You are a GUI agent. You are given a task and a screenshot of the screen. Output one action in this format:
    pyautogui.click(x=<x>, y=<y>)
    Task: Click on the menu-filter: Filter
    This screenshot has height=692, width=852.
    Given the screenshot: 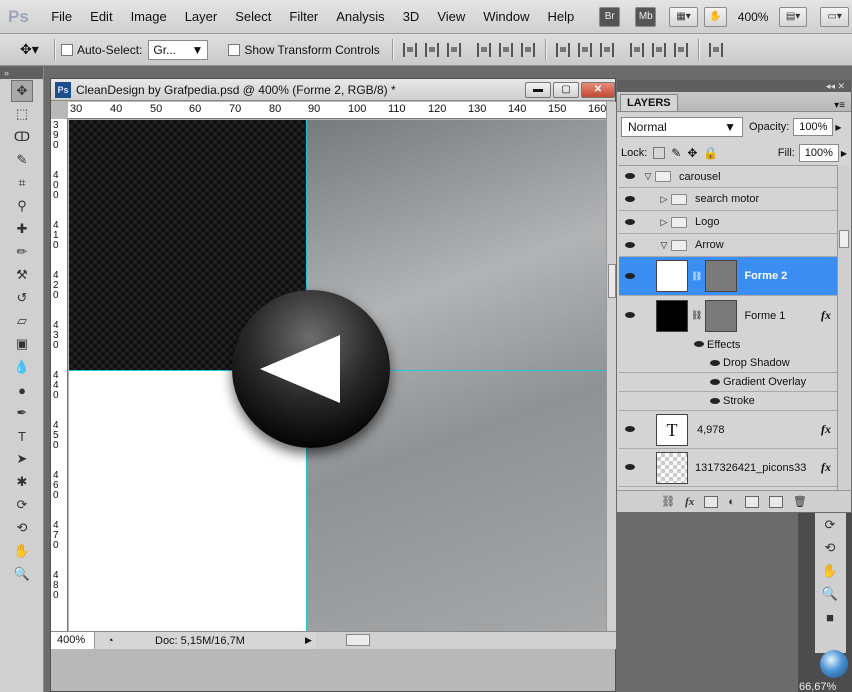 What is the action you would take?
    pyautogui.click(x=303, y=17)
    